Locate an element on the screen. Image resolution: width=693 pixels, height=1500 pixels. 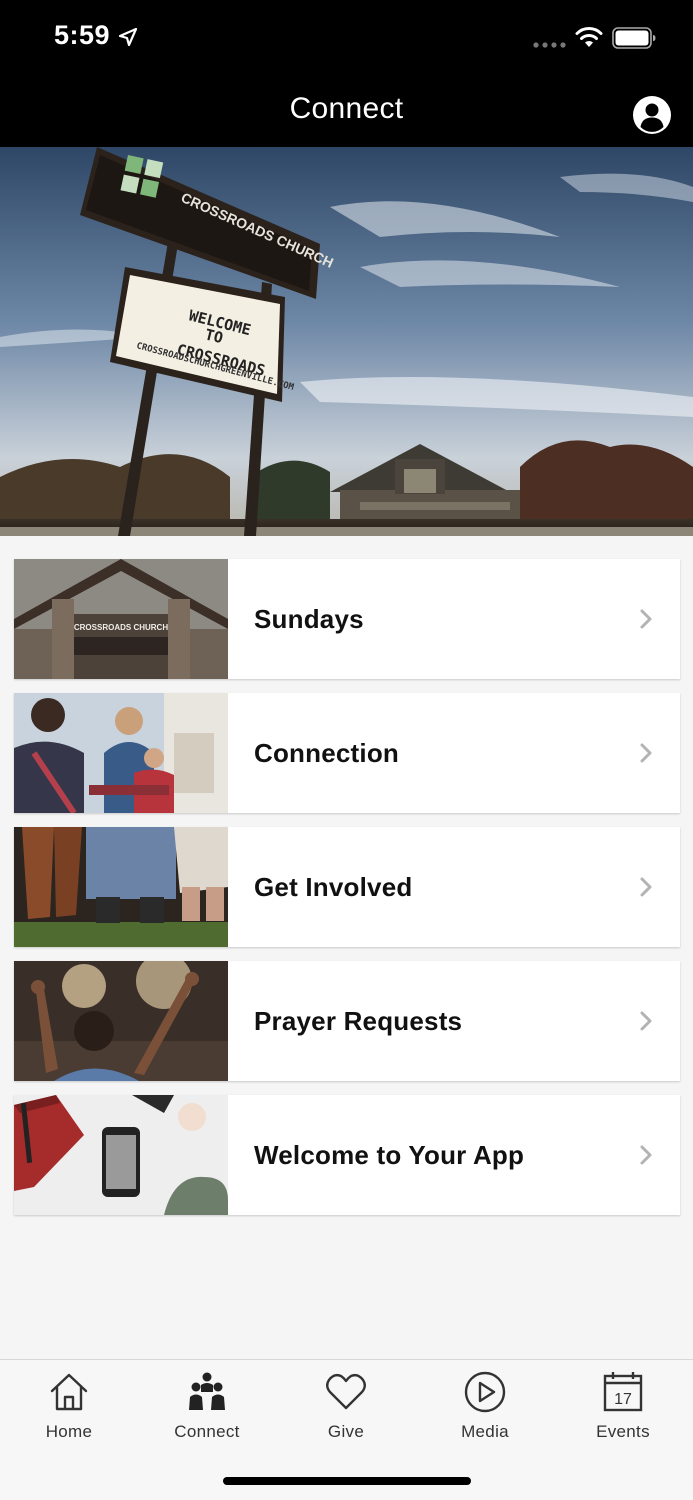
profile-icon is located at coordinates (652, 115).